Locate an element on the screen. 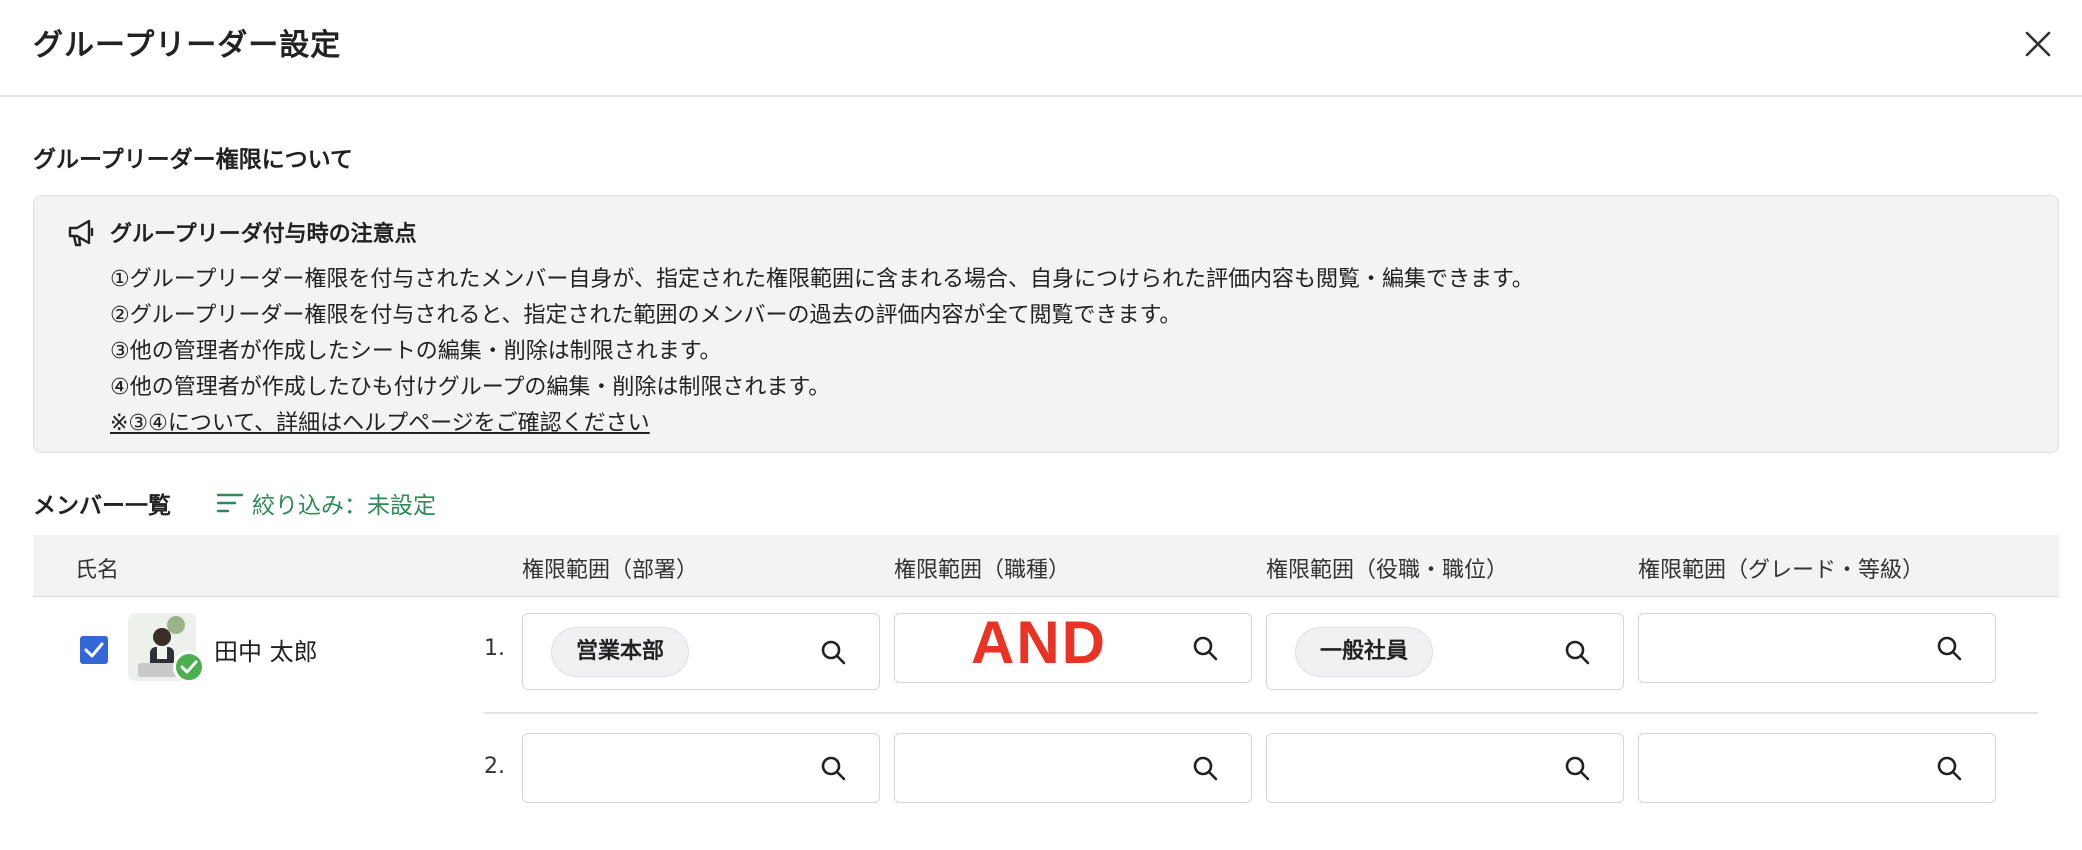  column-header-position: 権限範囲（役職・職位） is located at coordinates (1387, 570).